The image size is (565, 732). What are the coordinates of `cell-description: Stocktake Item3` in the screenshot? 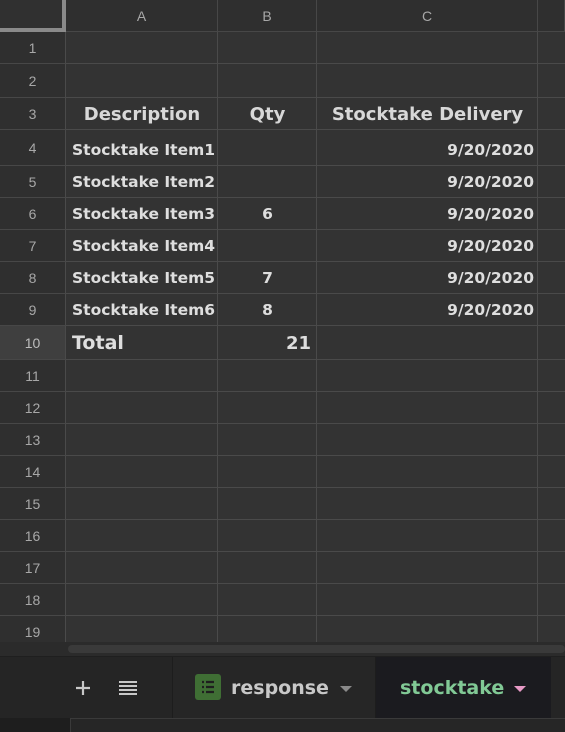 It's located at (142, 214).